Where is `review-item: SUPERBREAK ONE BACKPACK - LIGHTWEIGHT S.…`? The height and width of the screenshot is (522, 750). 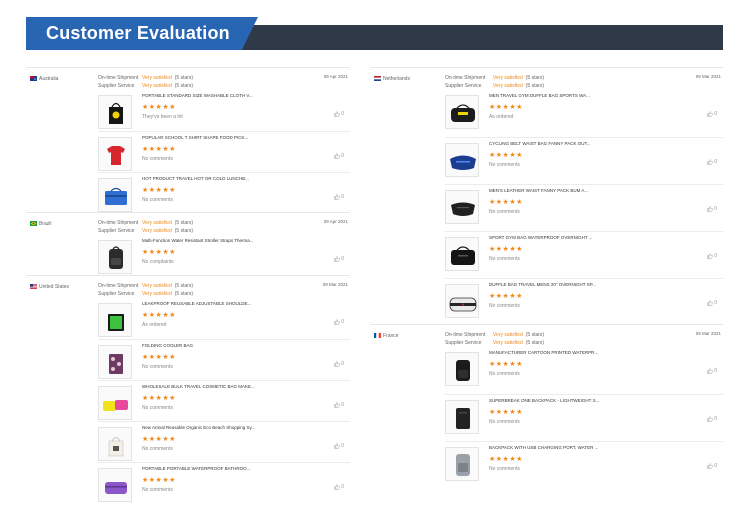
review-item: SUPERBREAK ONE BACKPACK - LIGHTWEIGHT S.… is located at coordinates (584, 417).